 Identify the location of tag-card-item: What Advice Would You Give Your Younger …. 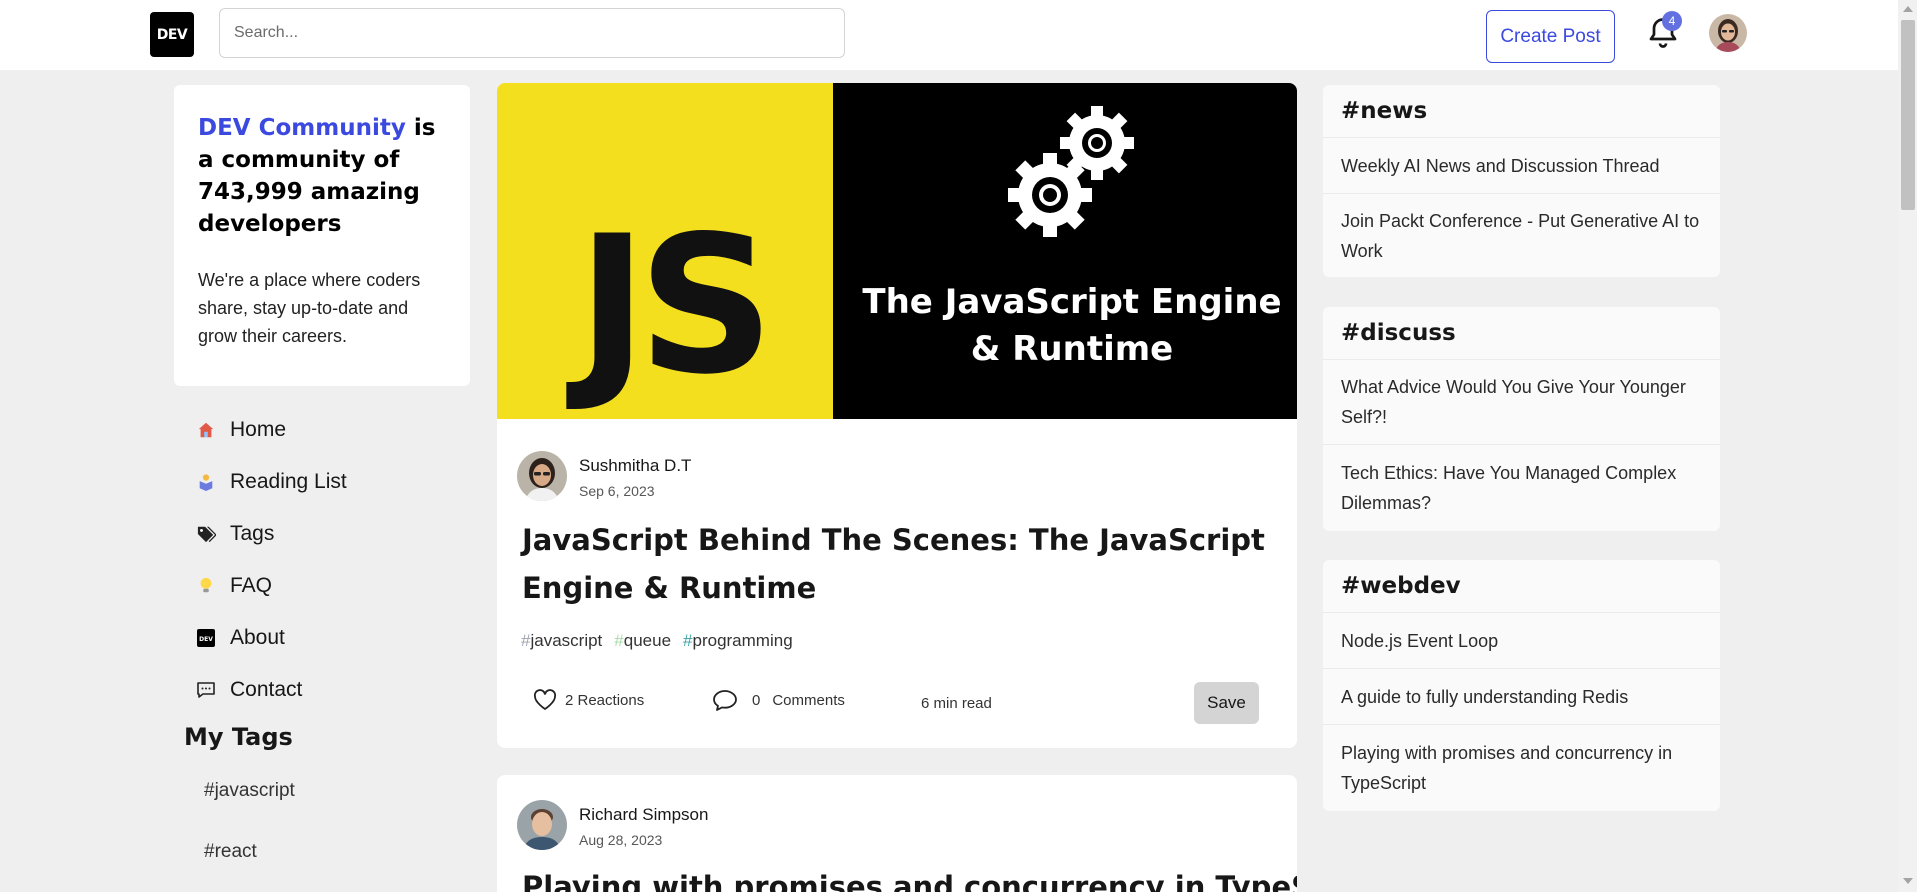
(1521, 402).